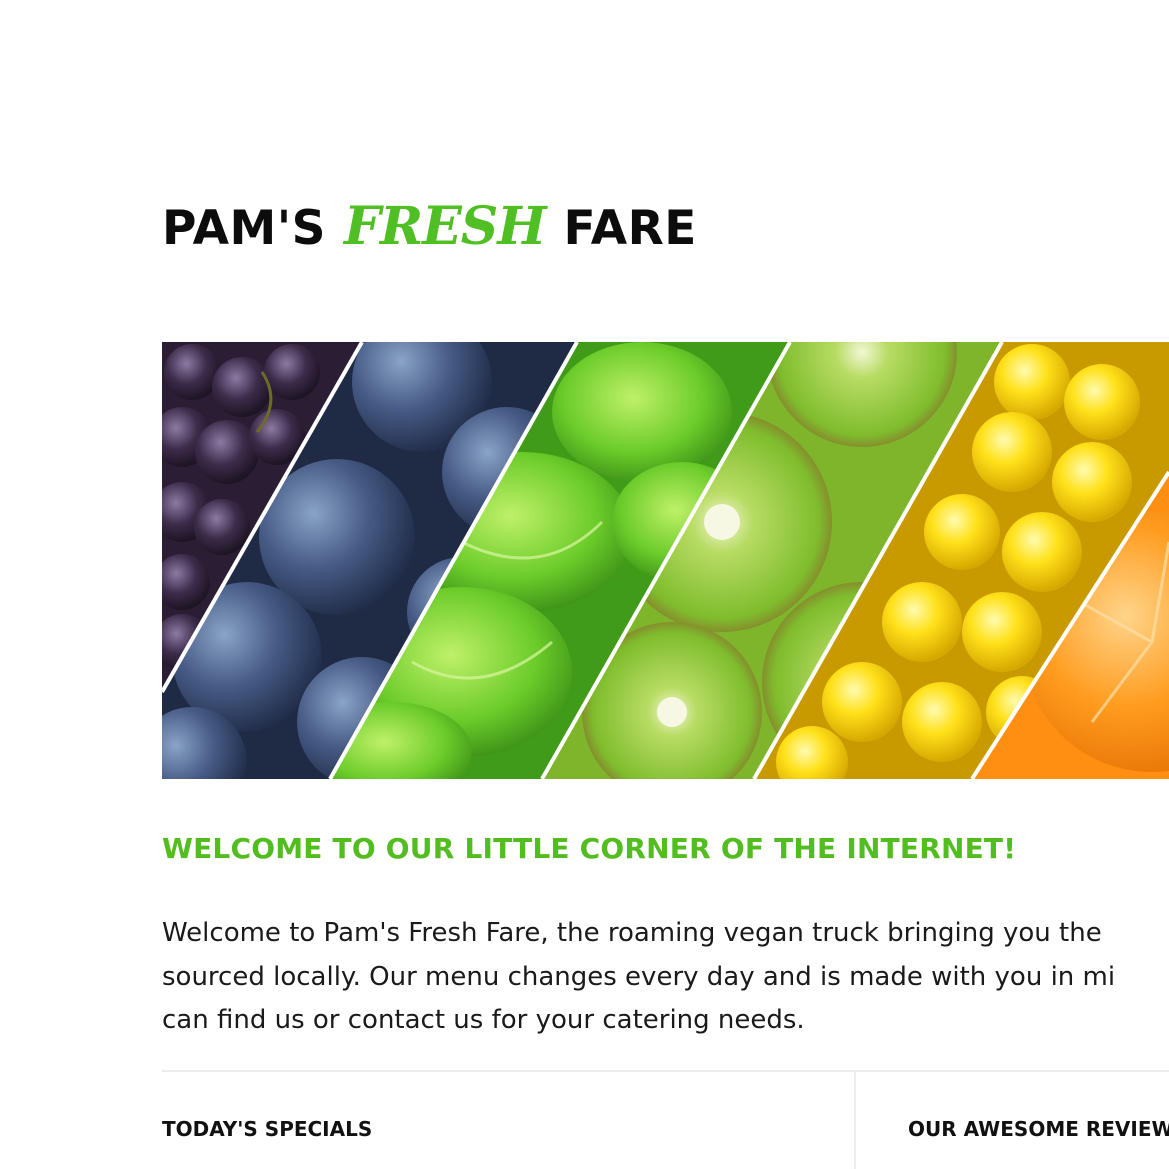 The image size is (1169, 1169). What do you see at coordinates (630, 228) in the screenshot?
I see `logo-word-fare: FARE` at bounding box center [630, 228].